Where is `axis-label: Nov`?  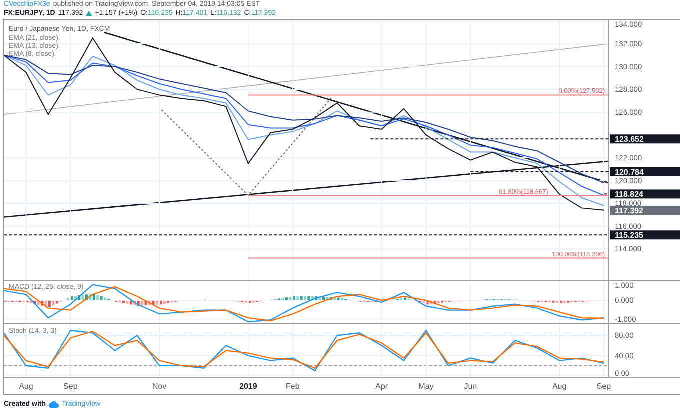
axis-label: Nov is located at coordinates (159, 386).